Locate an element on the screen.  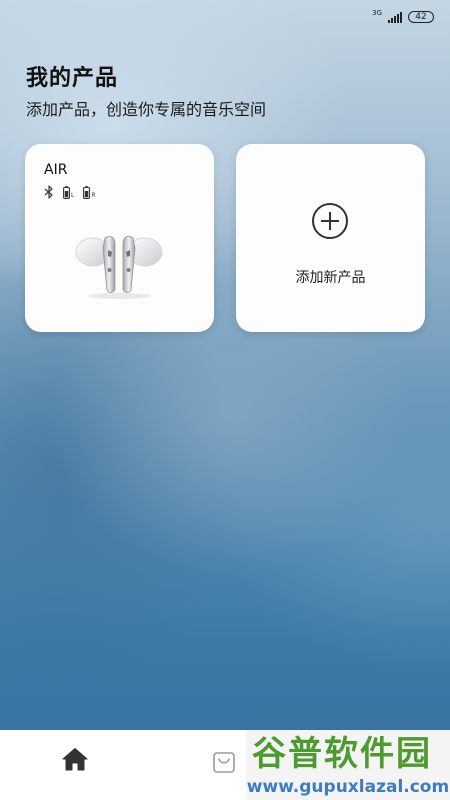
earbuds-image is located at coordinates (119, 267).